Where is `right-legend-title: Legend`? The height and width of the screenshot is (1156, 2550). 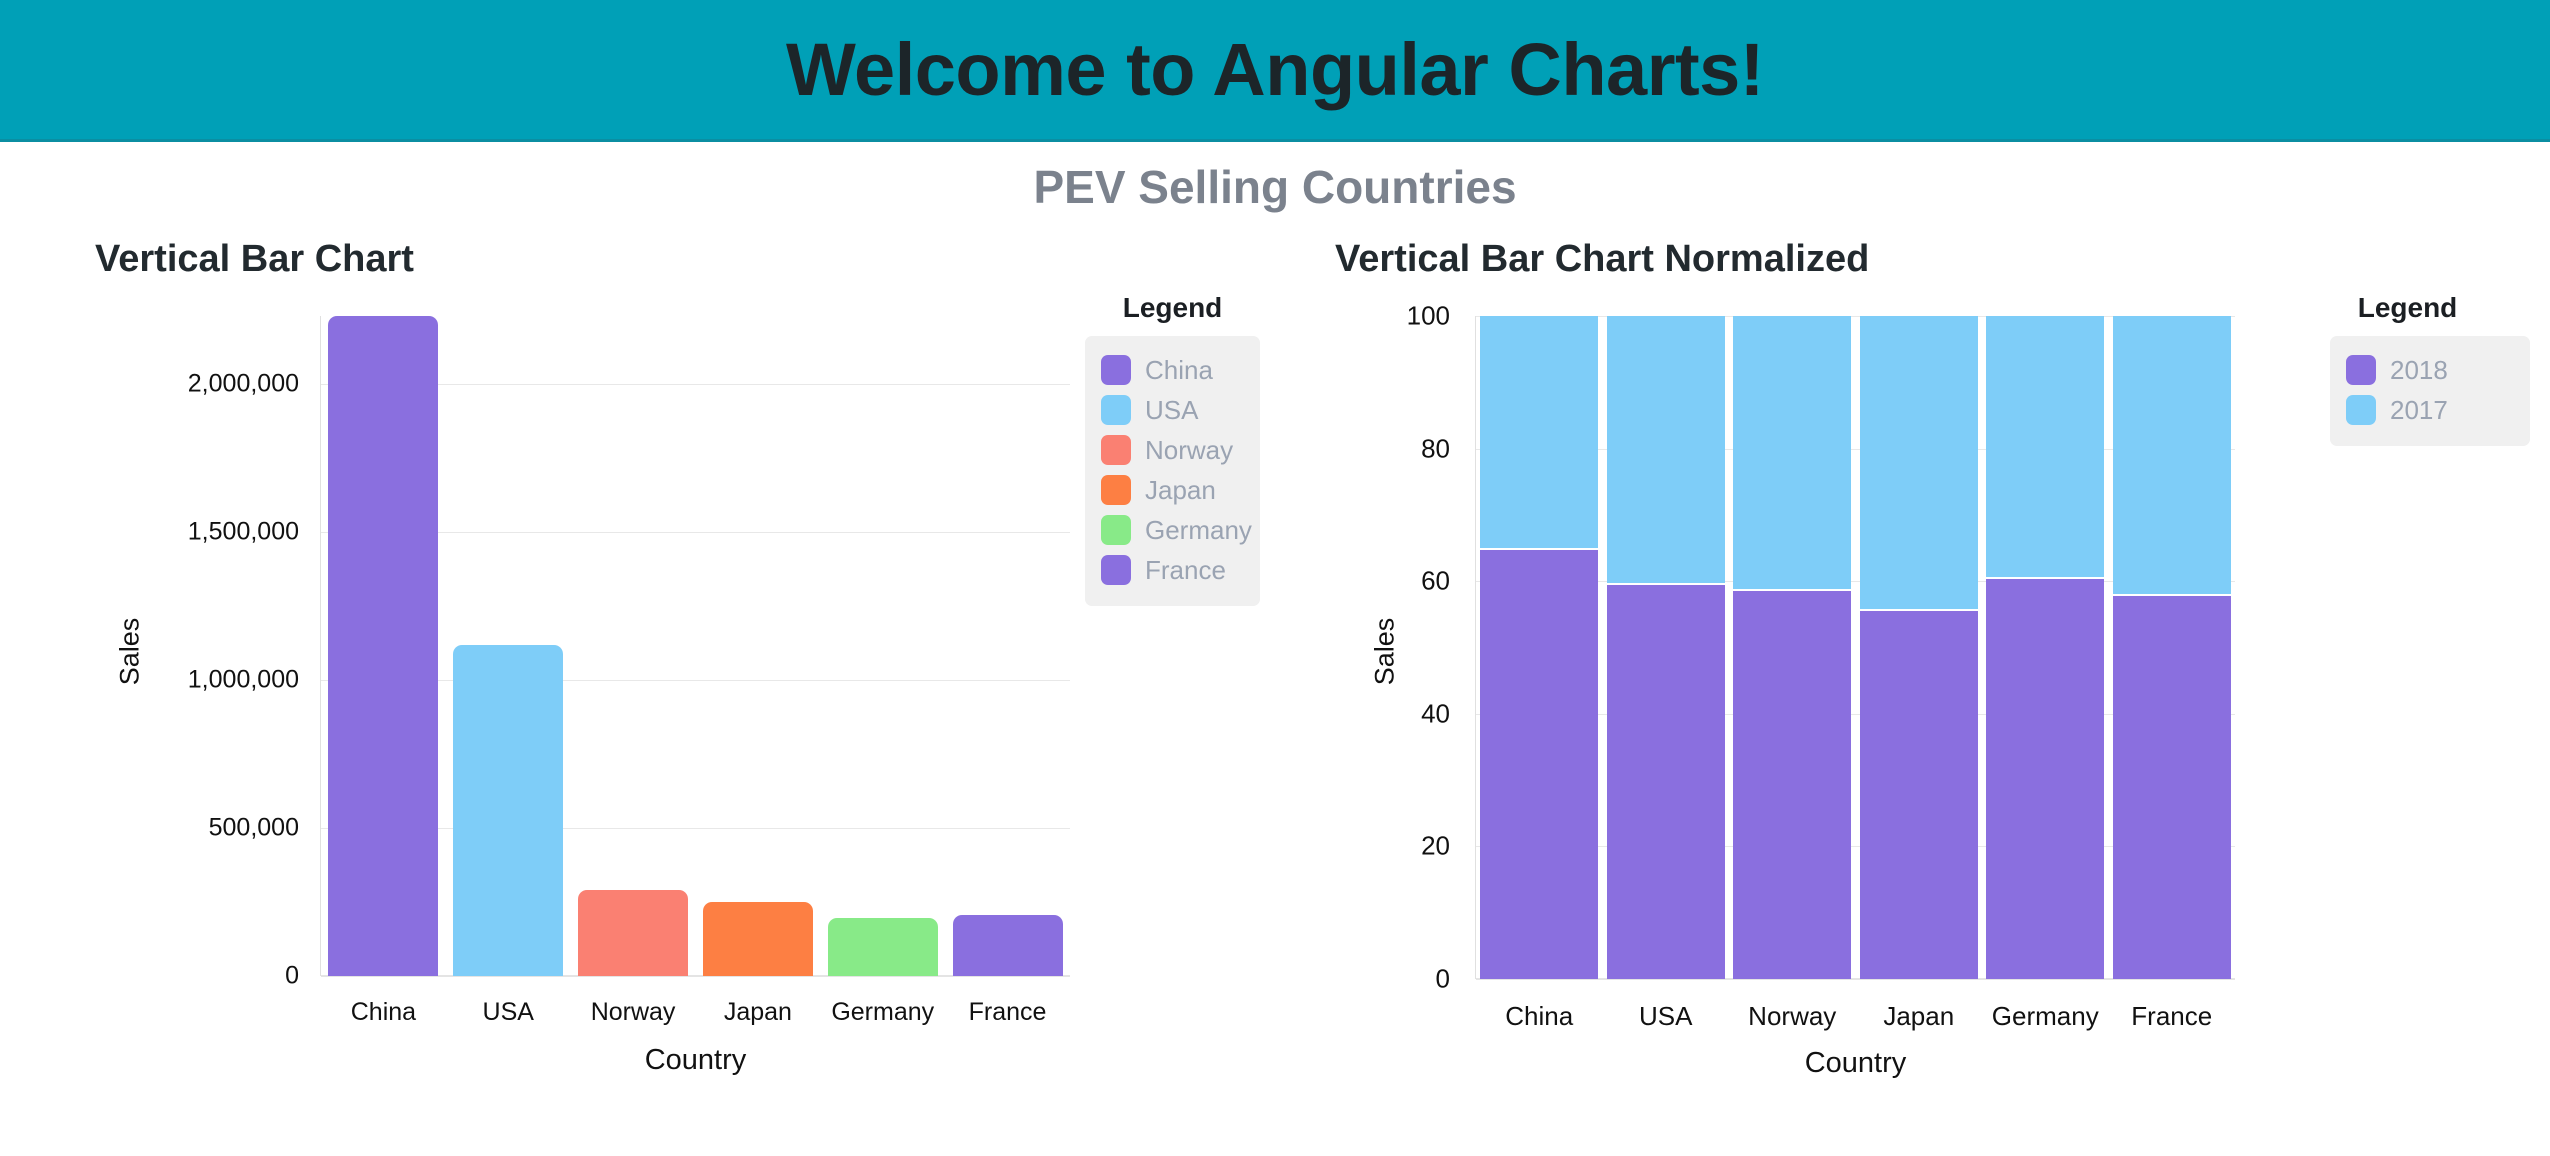 right-legend-title: Legend is located at coordinates (2407, 307).